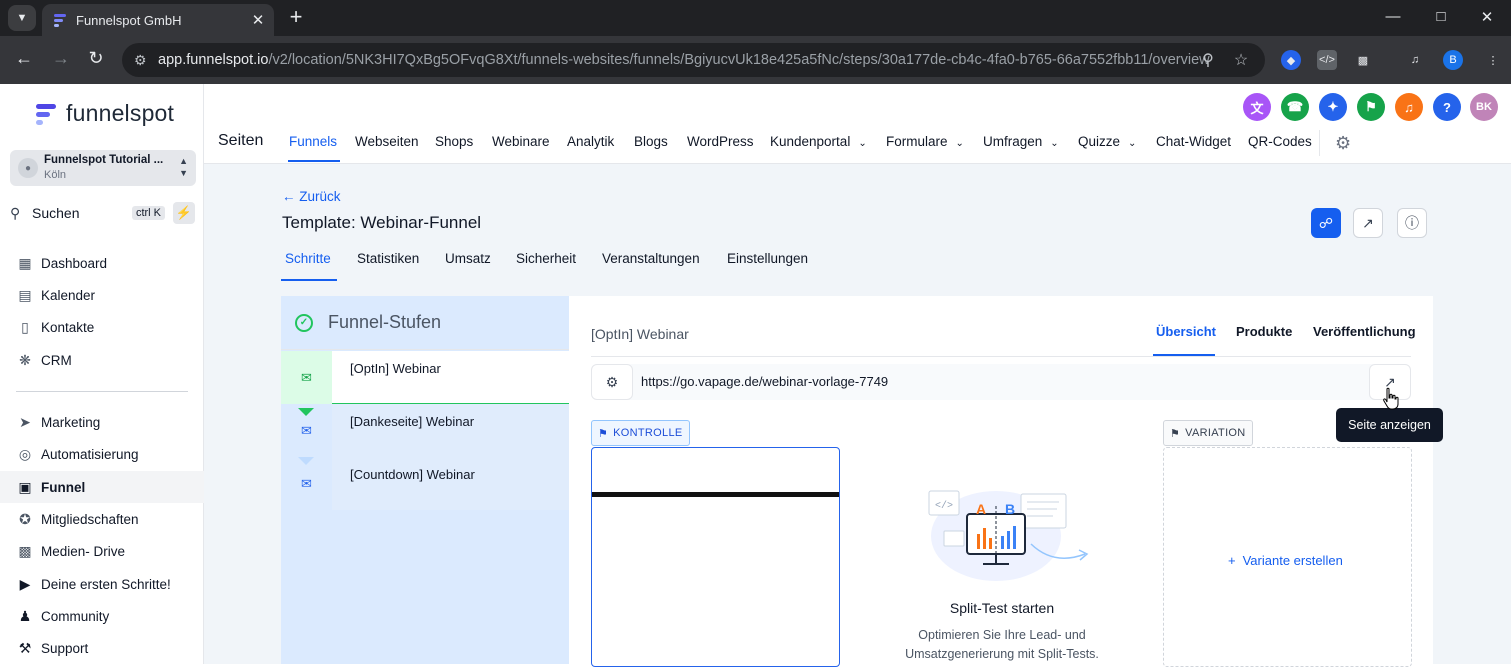 The height and width of the screenshot is (667, 1511). Describe the element at coordinates (450, 377) in the screenshot. I see `funnel-step-body` at that location.